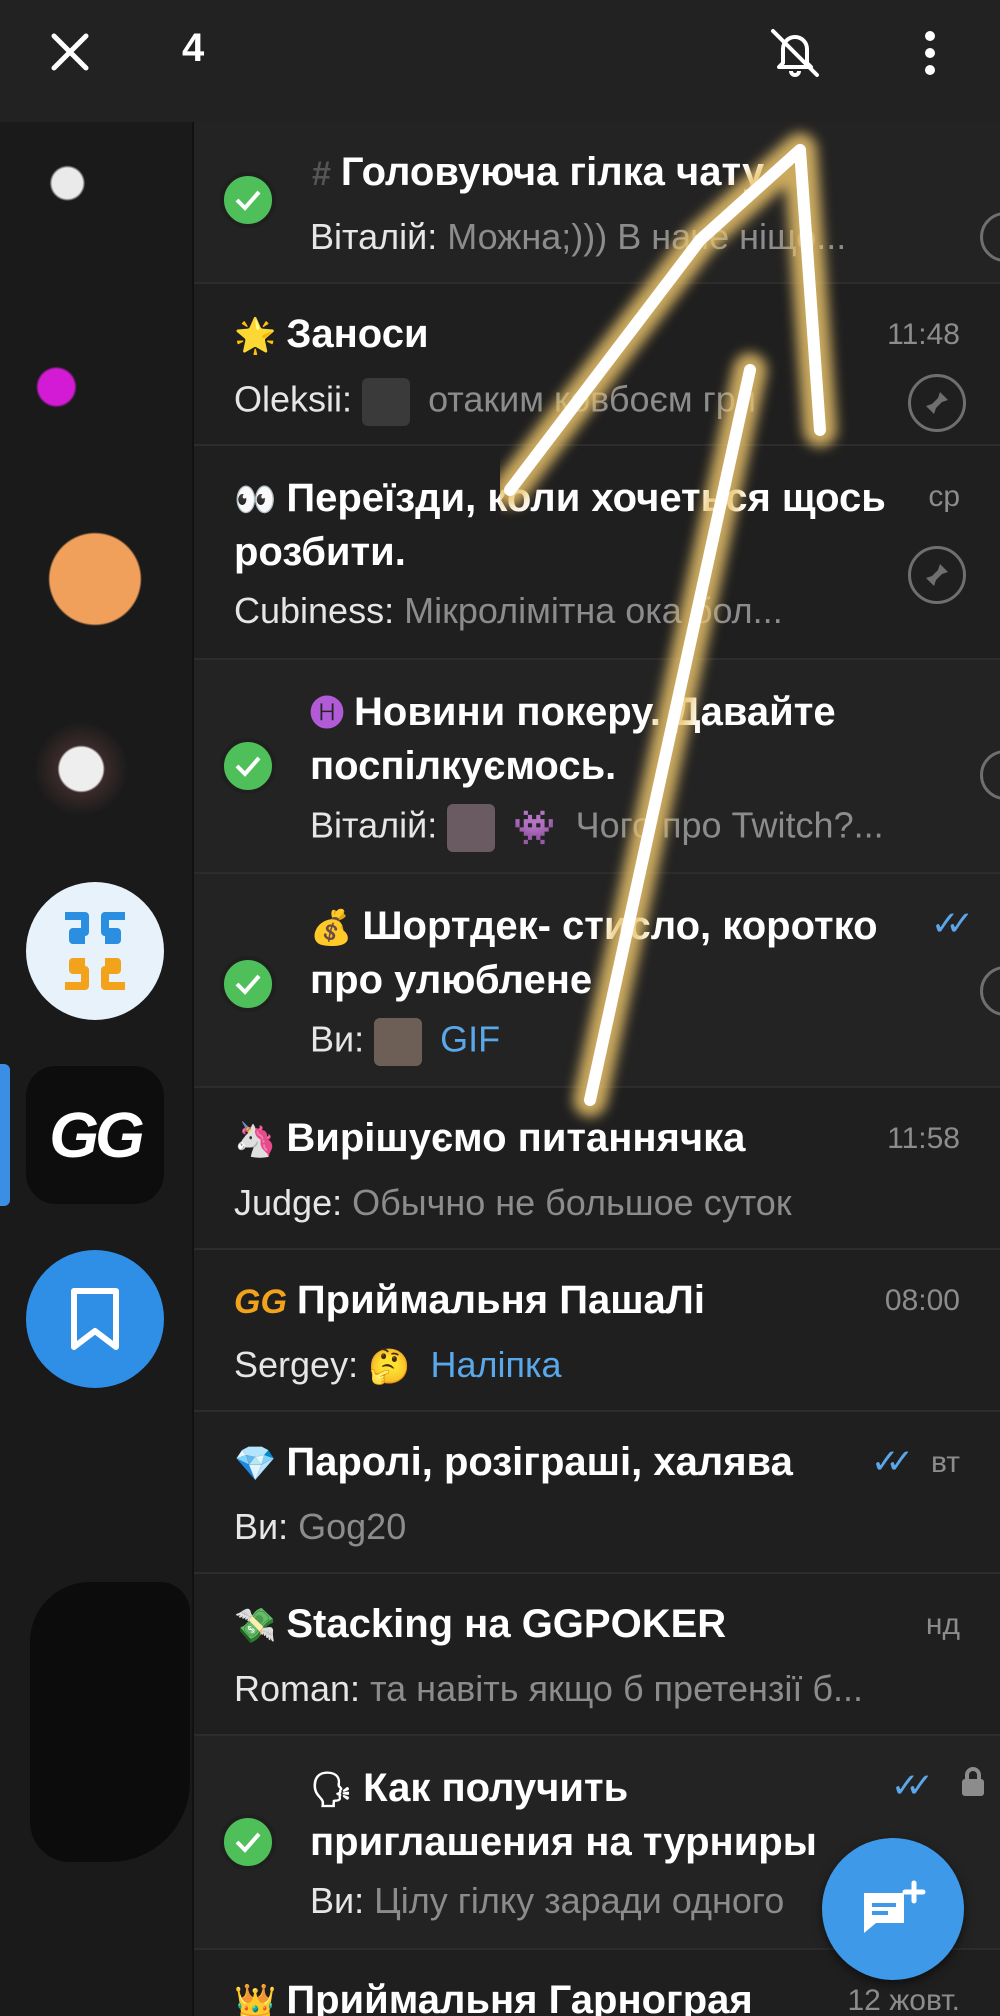 This screenshot has height=2016, width=1000. I want to click on folder-ggpoker: GG, so click(95, 1135).